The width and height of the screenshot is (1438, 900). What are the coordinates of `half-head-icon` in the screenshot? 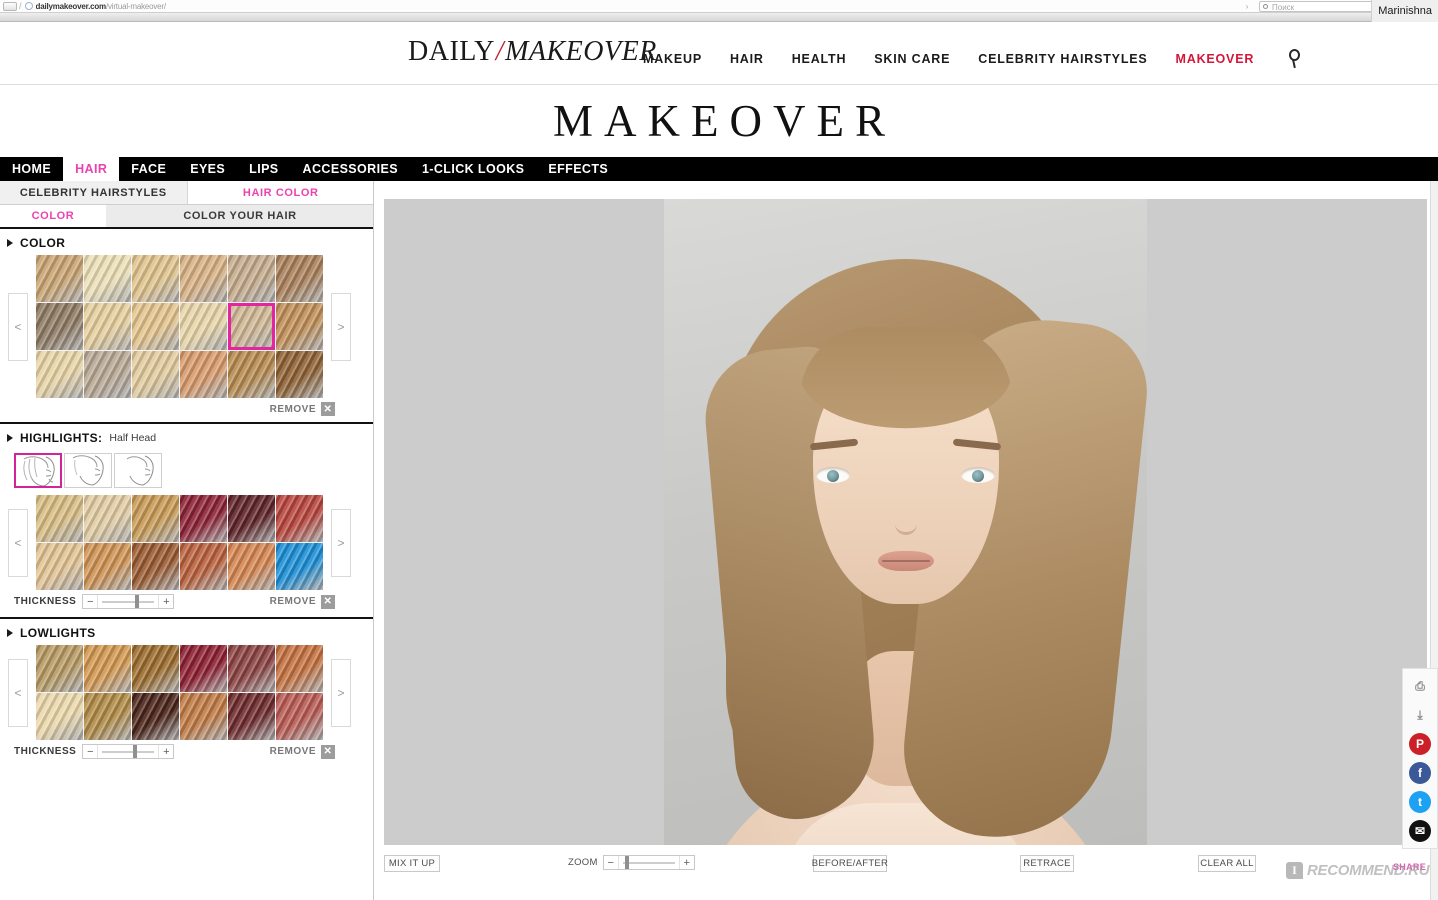 It's located at (38, 470).